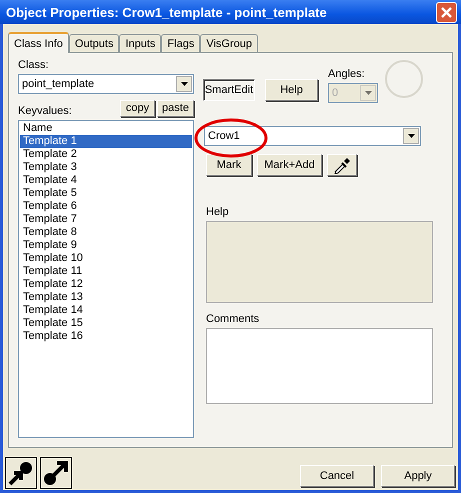 The image size is (461, 493). I want to click on tab: Flags, so click(180, 43).